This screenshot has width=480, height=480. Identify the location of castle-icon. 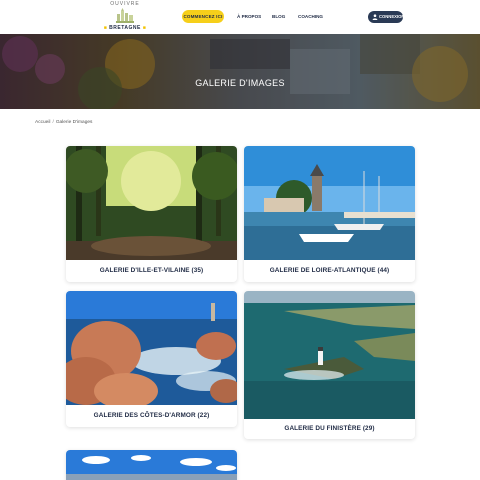
(125, 15).